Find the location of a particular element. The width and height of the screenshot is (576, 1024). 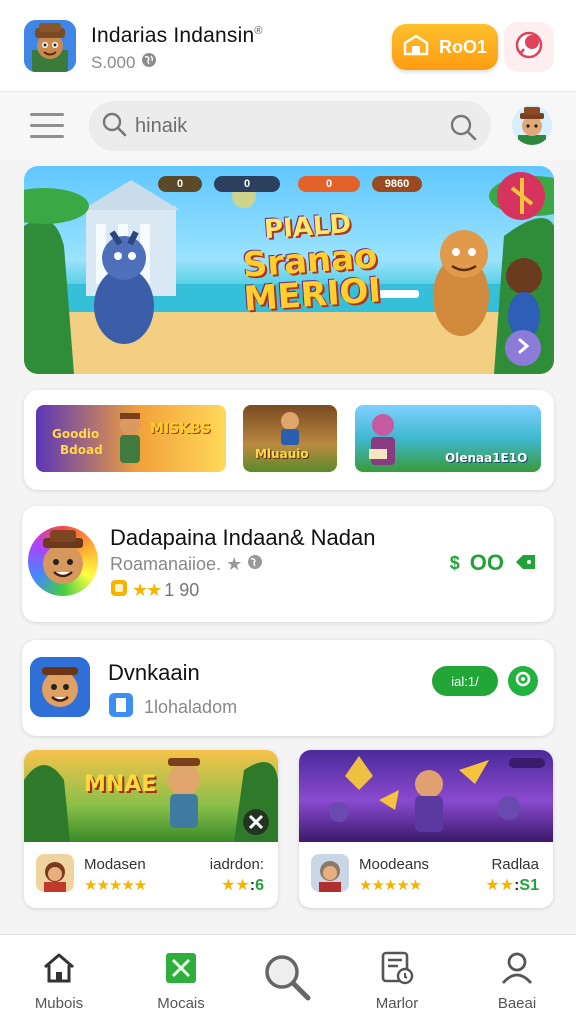

notification-button is located at coordinates (529, 47).